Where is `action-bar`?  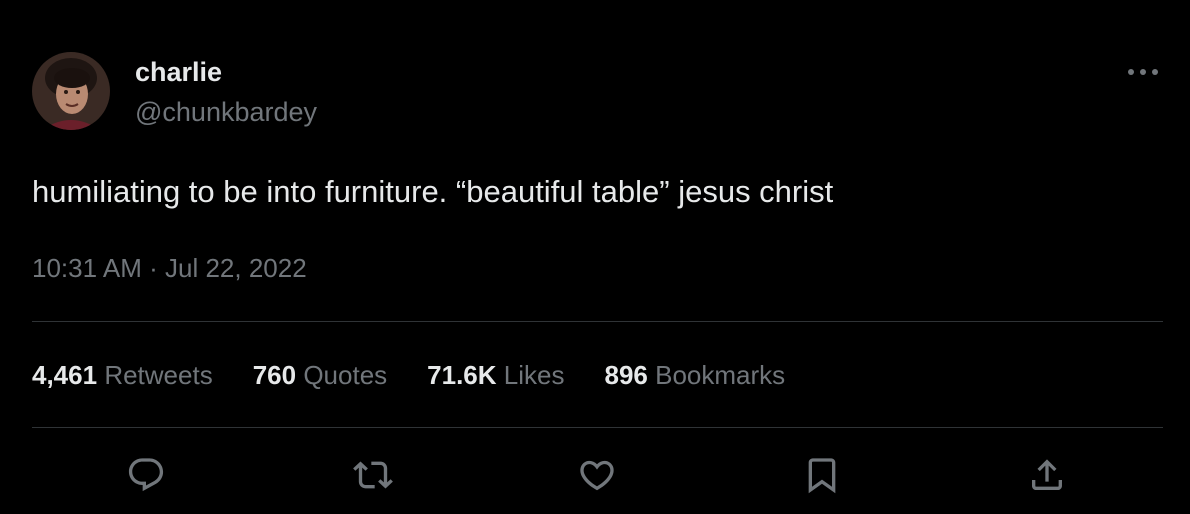
action-bar is located at coordinates (595, 475).